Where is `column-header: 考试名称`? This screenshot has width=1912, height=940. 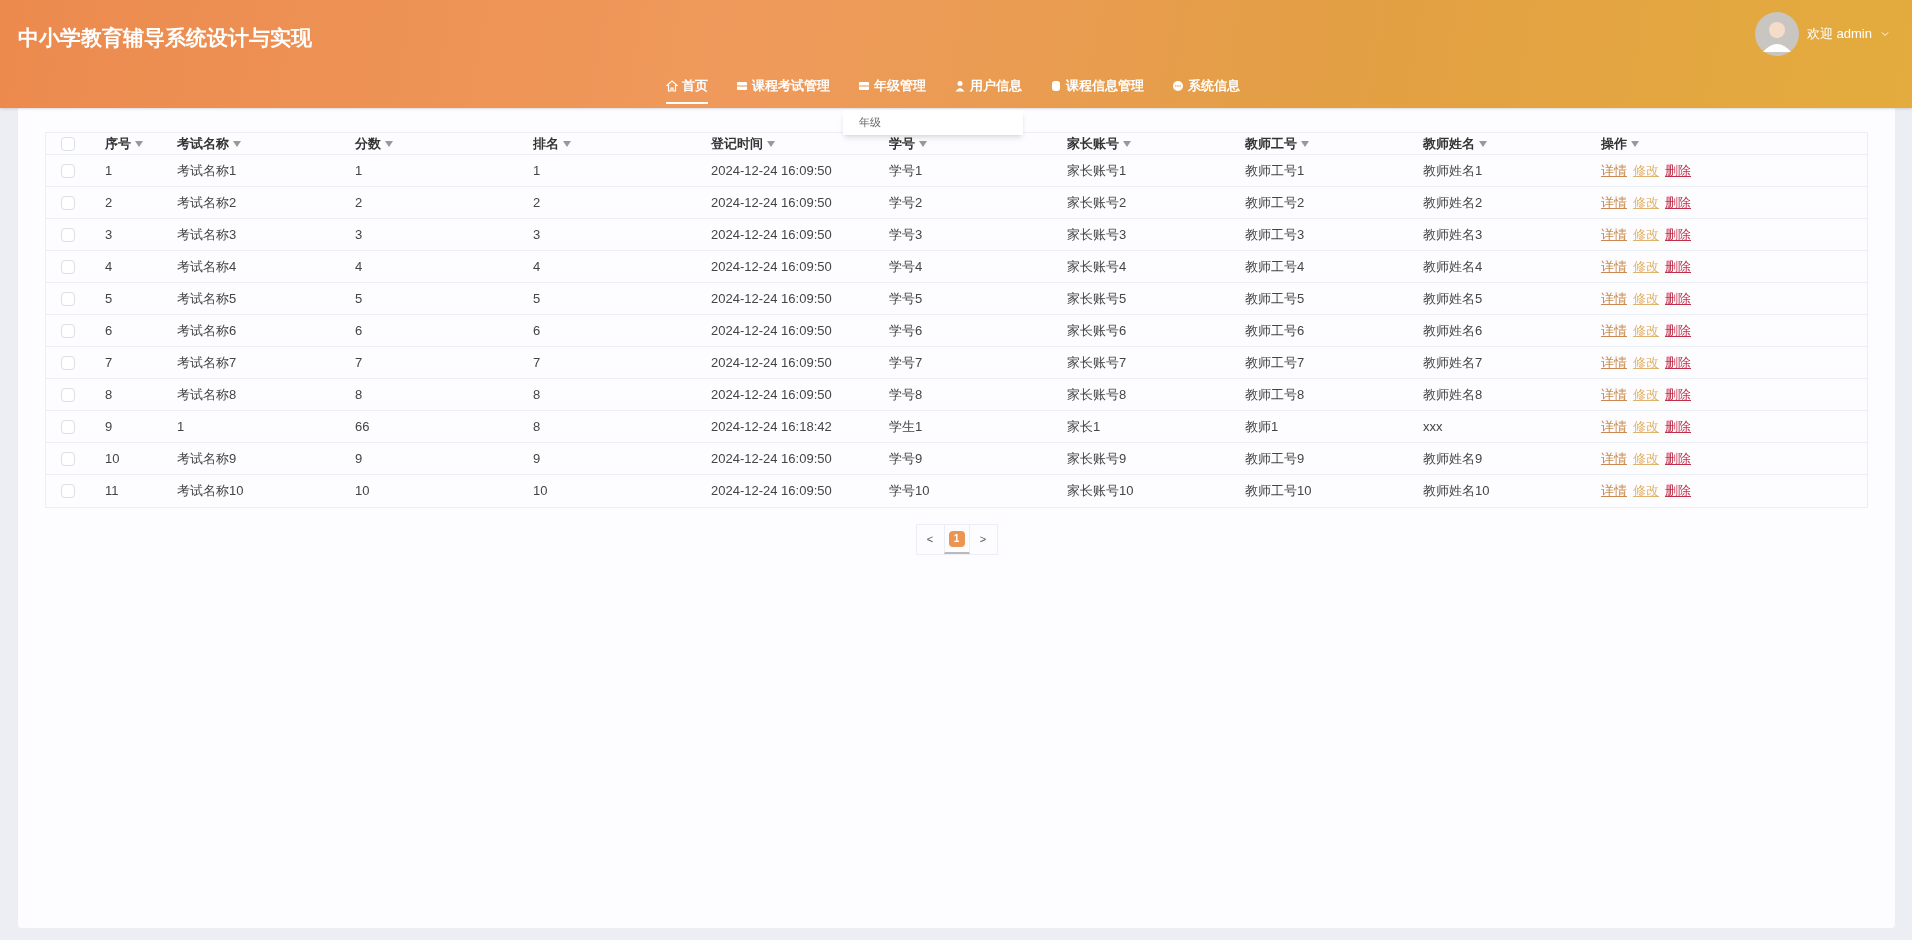 column-header: 考试名称 is located at coordinates (203, 143).